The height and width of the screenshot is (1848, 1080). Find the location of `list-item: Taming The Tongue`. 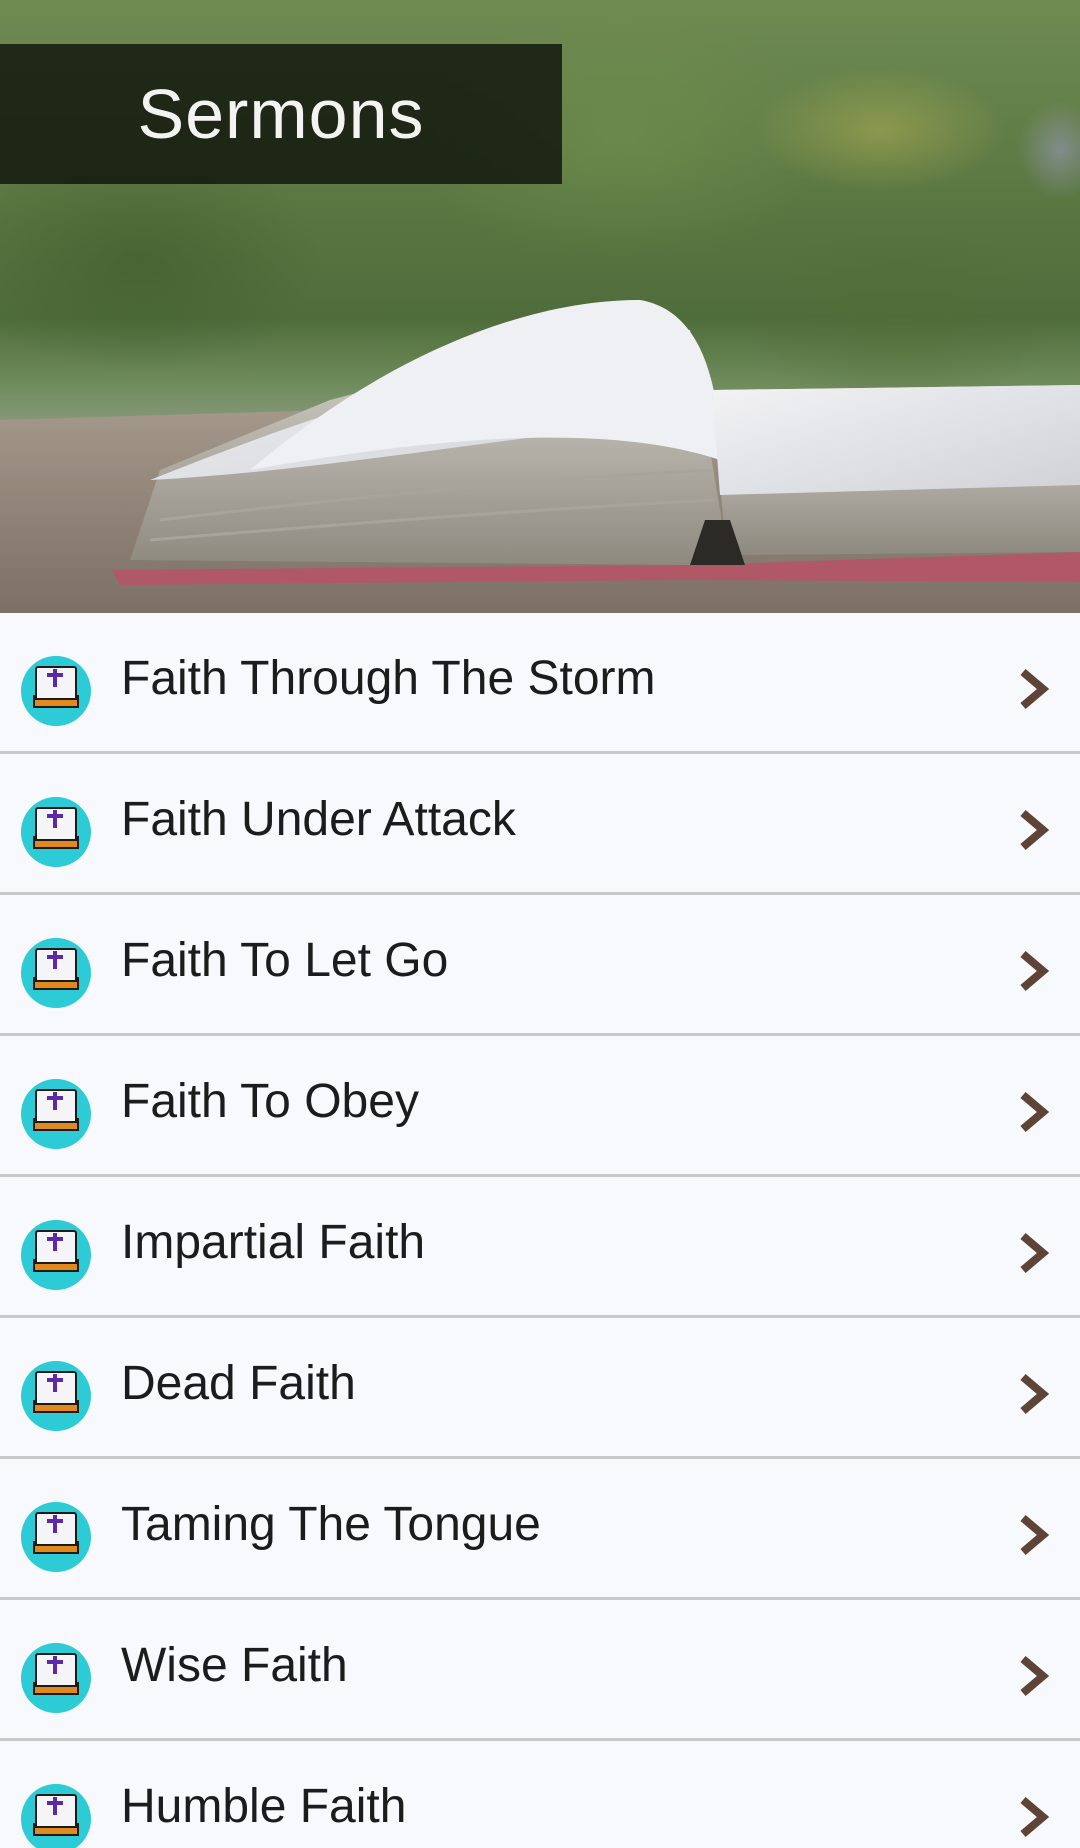

list-item: Taming The Tongue is located at coordinates (540, 1529).